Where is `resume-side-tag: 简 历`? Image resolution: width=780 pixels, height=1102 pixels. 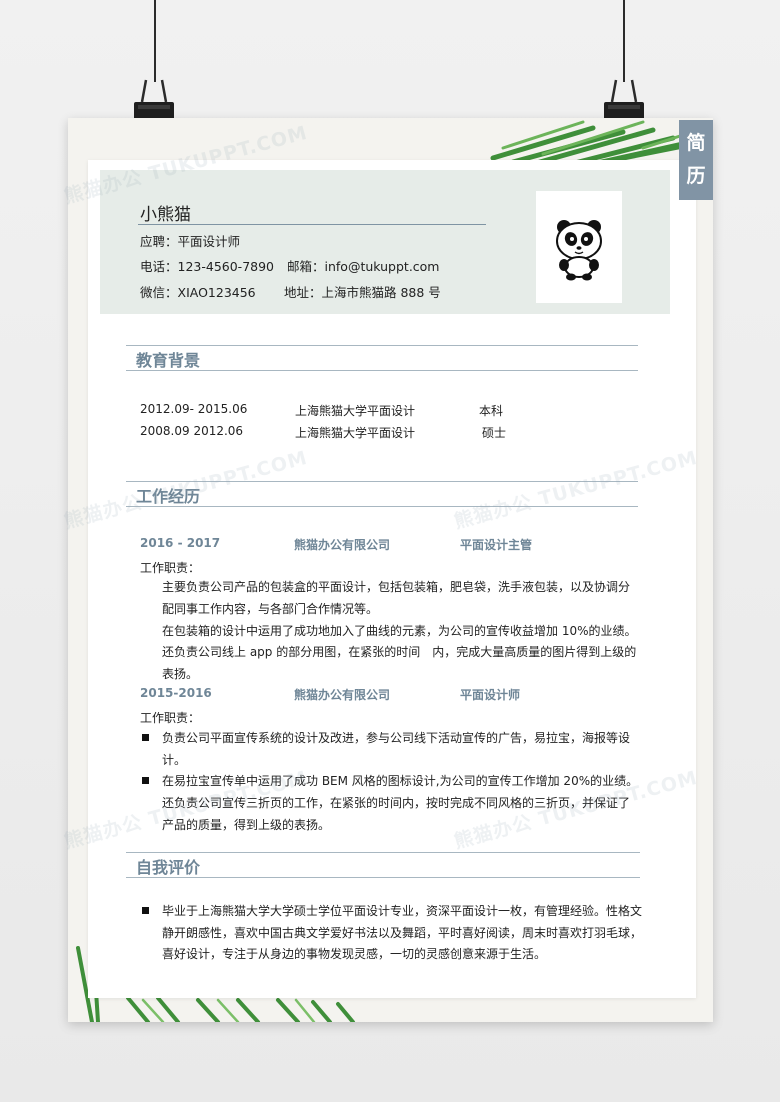 resume-side-tag: 简 历 is located at coordinates (696, 160).